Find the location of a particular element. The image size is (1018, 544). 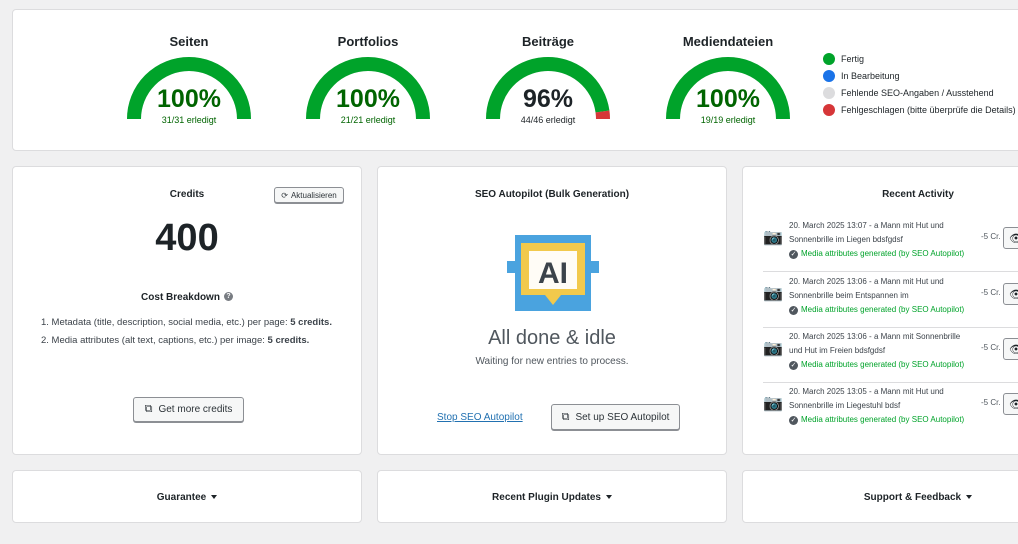

guarantee-panel: Guarantee is located at coordinates (187, 496).